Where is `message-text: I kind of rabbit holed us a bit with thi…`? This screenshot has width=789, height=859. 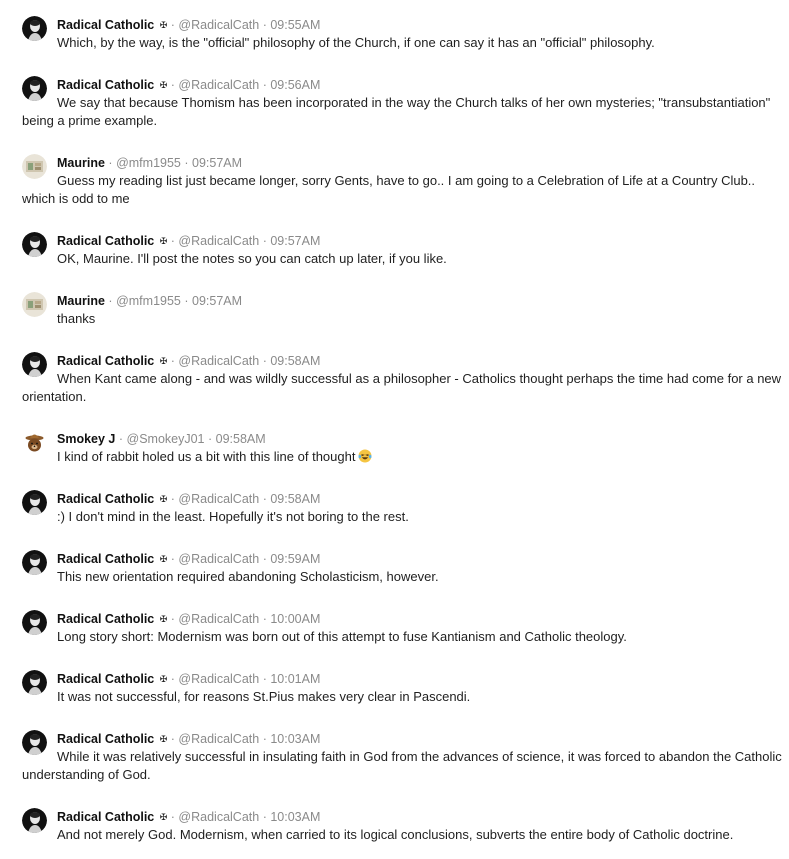 message-text: I kind of rabbit holed us a bit with thi… is located at coordinates (206, 456).